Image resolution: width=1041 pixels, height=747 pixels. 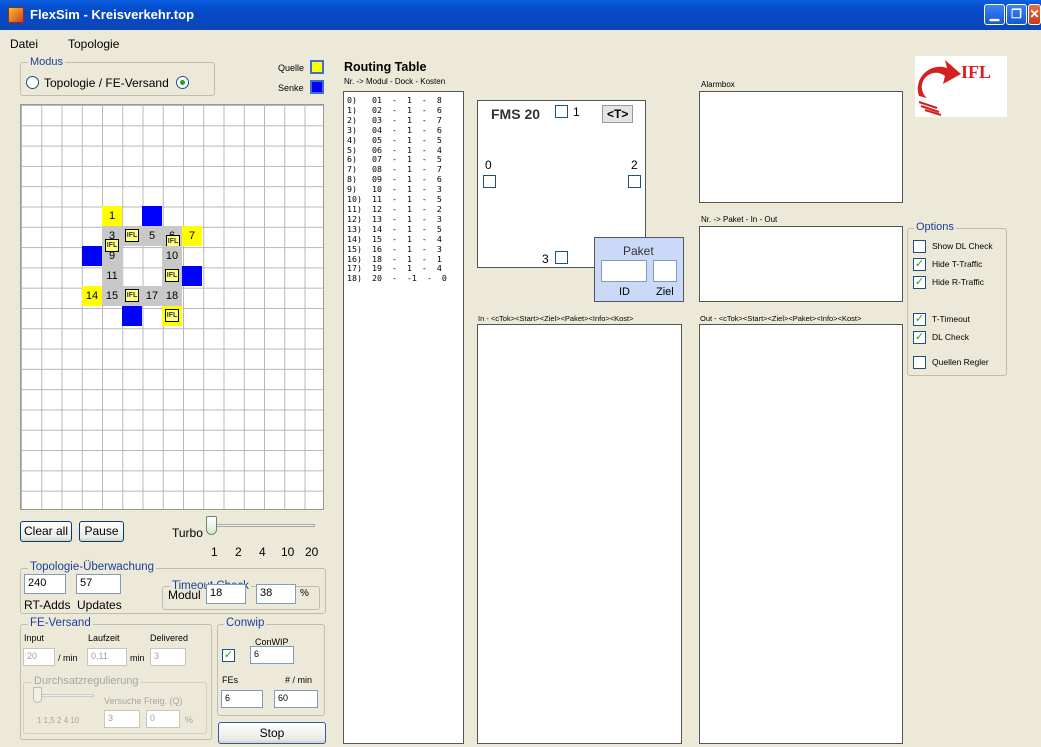 I want to click on dock-0-label: 0, so click(x=488, y=165).